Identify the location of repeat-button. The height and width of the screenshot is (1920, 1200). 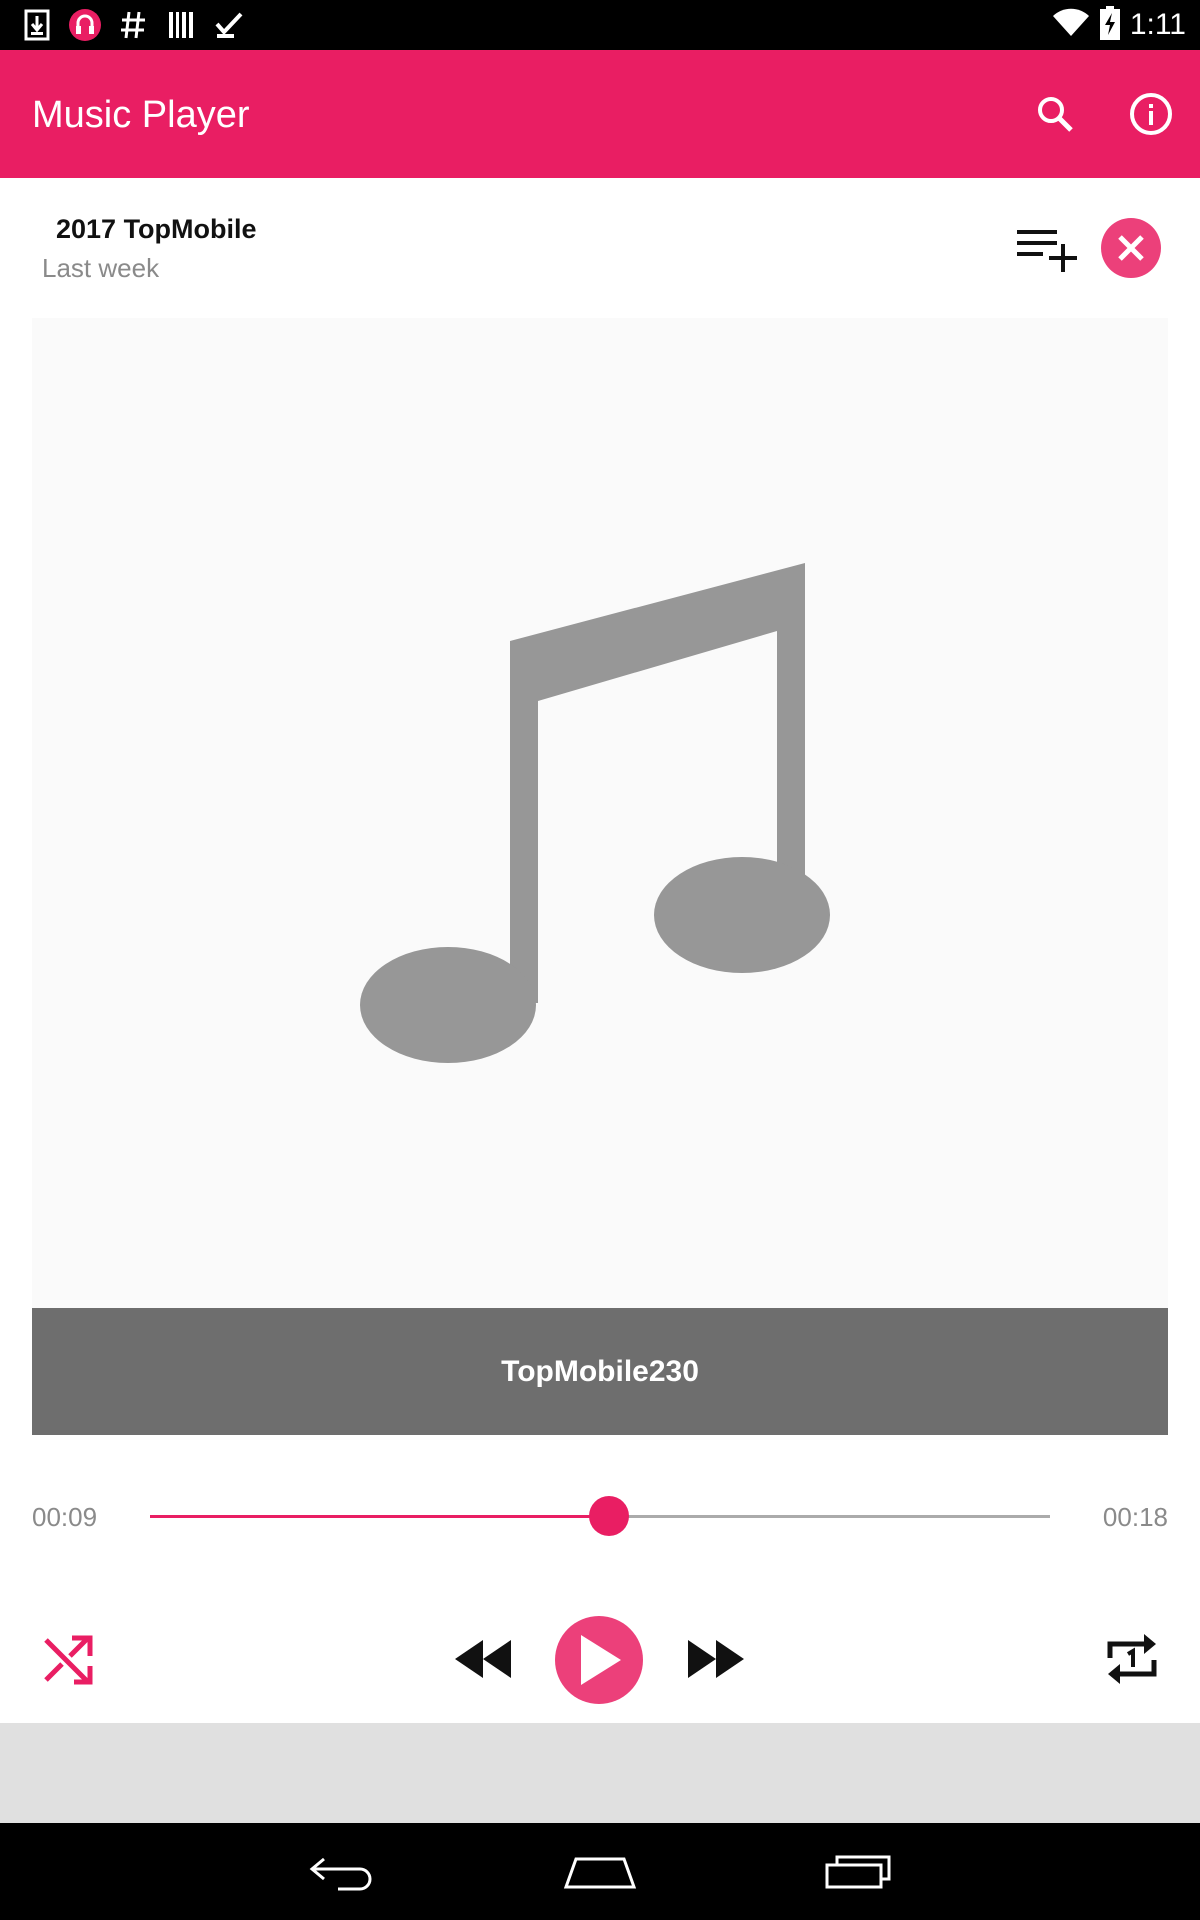
(1132, 1659).